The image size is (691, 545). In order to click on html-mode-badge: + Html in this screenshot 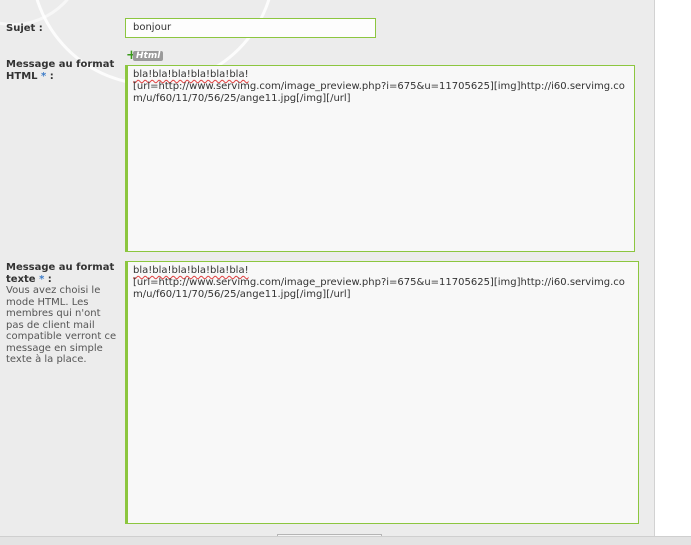, I will do `click(145, 55)`.